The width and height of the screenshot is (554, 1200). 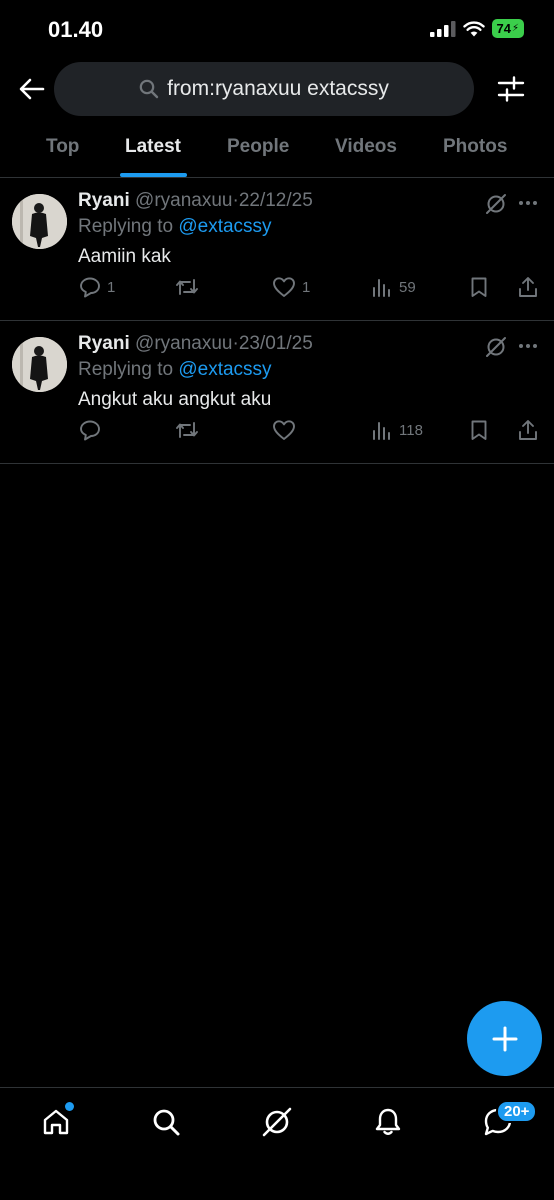 What do you see at coordinates (515, 28) in the screenshot?
I see `charging-icon: ⚡` at bounding box center [515, 28].